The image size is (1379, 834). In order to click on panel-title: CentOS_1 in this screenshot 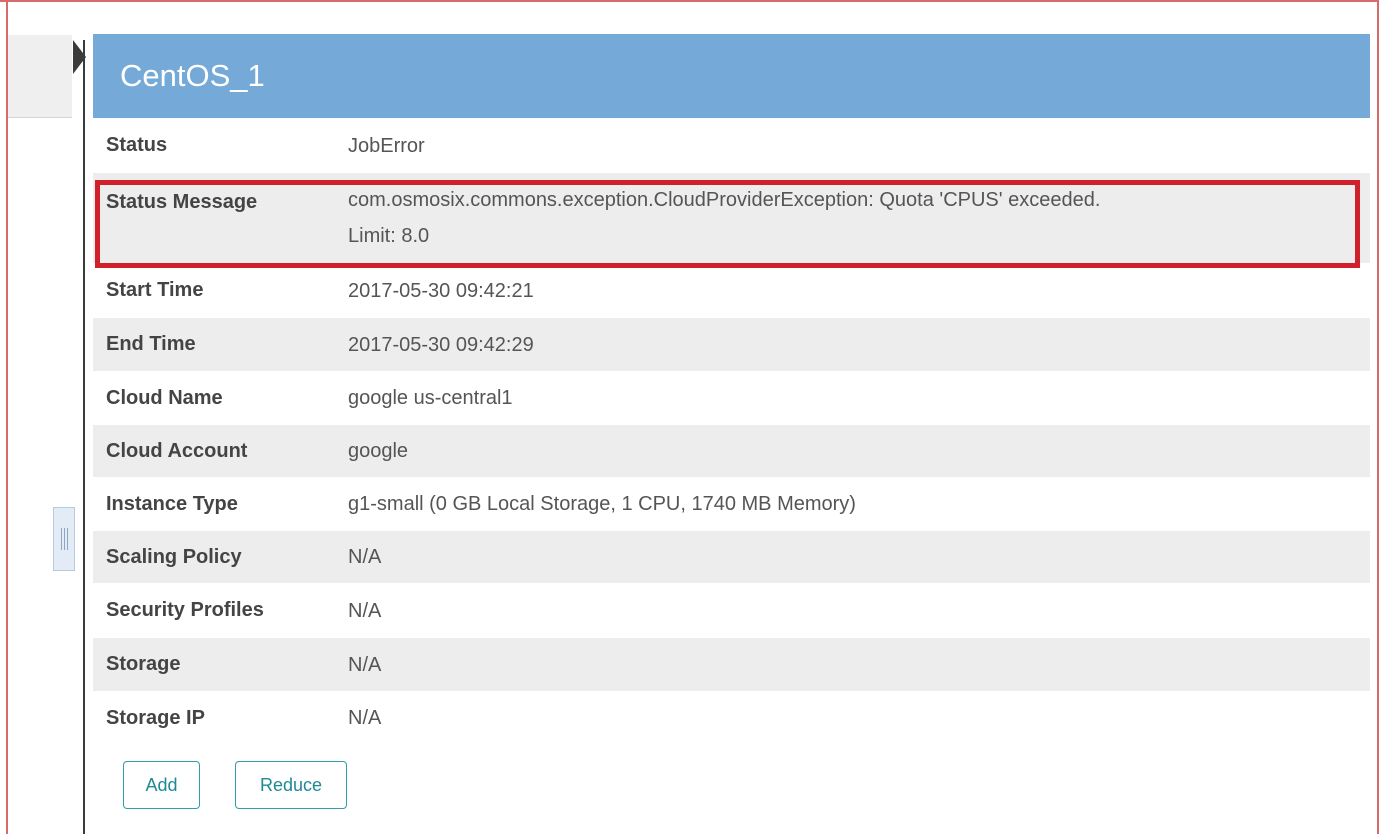, I will do `click(192, 75)`.